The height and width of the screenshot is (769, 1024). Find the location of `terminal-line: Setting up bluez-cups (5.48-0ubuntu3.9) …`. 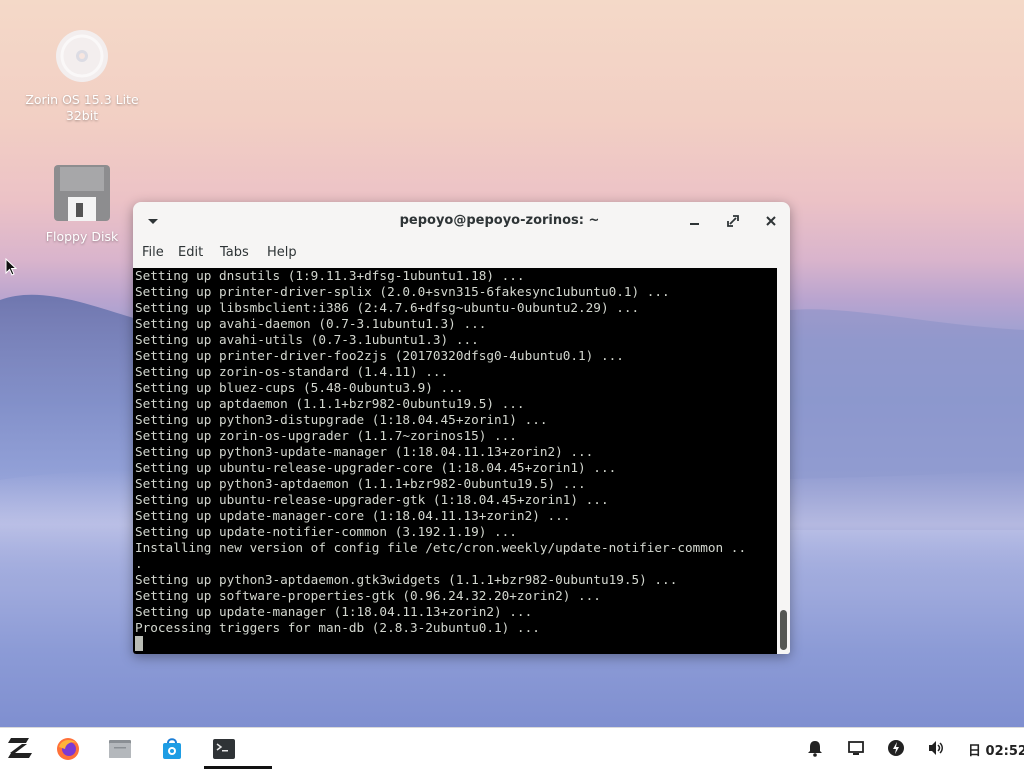

terminal-line: Setting up bluez-cups (5.48-0ubuntu3.9) … is located at coordinates (299, 387).